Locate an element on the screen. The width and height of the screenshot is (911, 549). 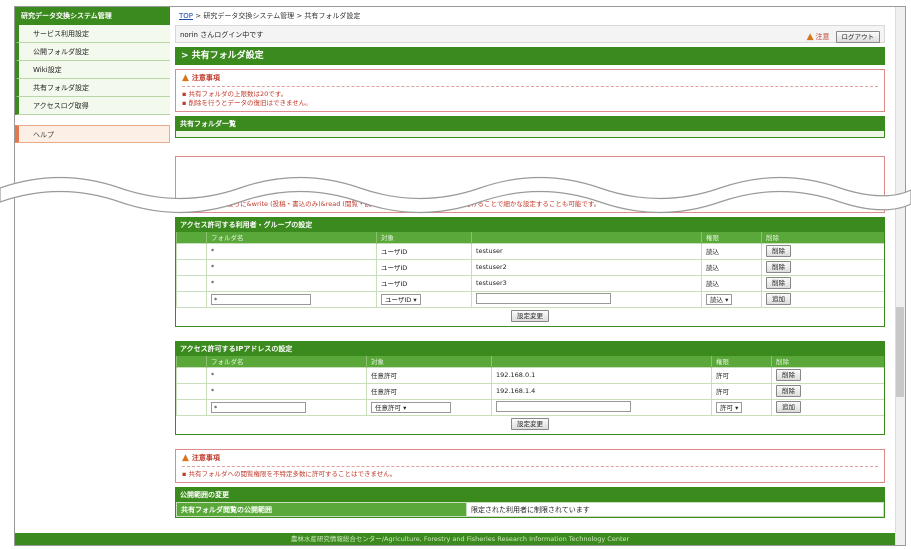
shared-folder-list-heading: 共有フォルダ一覧 is located at coordinates (530, 124).